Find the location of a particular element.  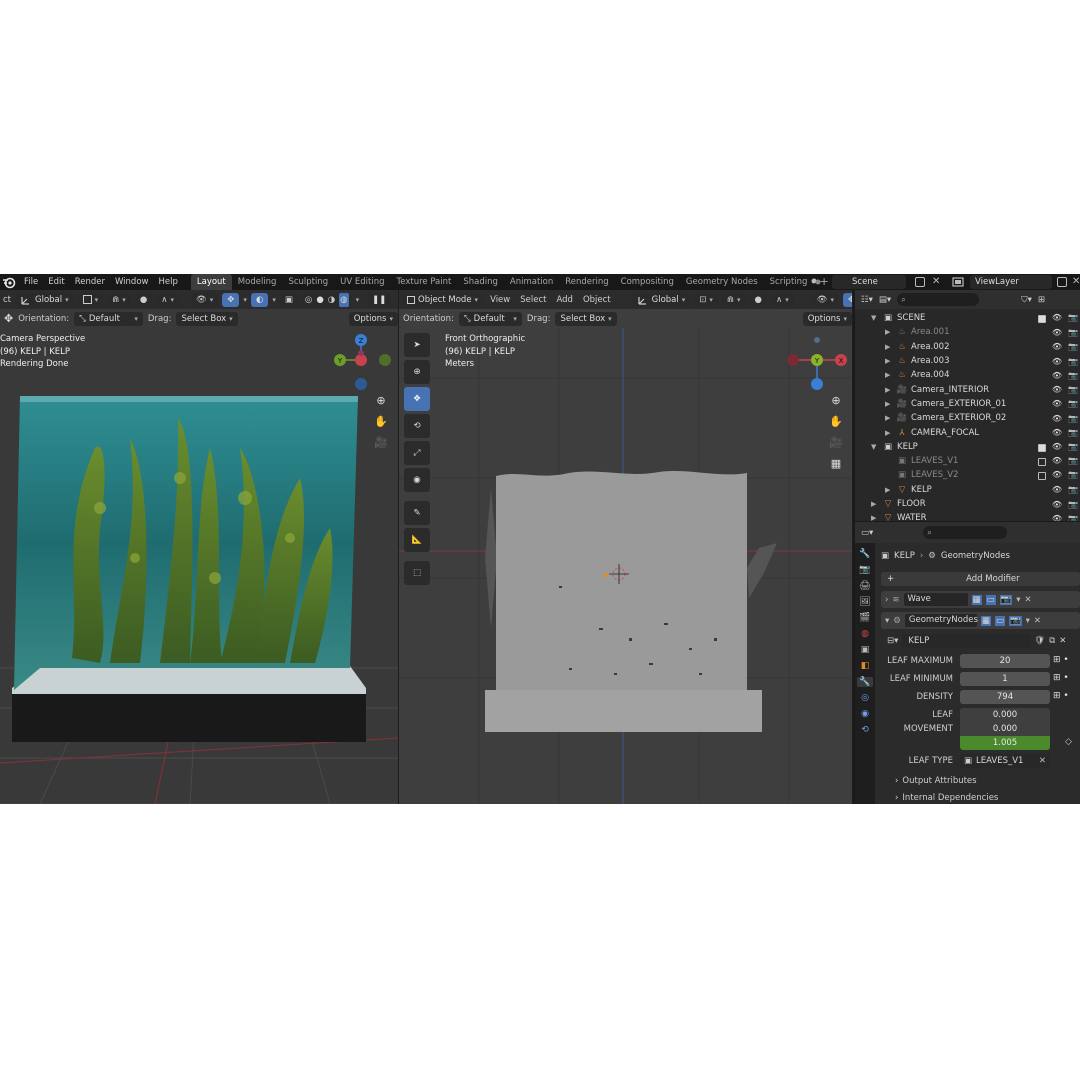

physics-tab-icon: ◉ is located at coordinates (865, 714).